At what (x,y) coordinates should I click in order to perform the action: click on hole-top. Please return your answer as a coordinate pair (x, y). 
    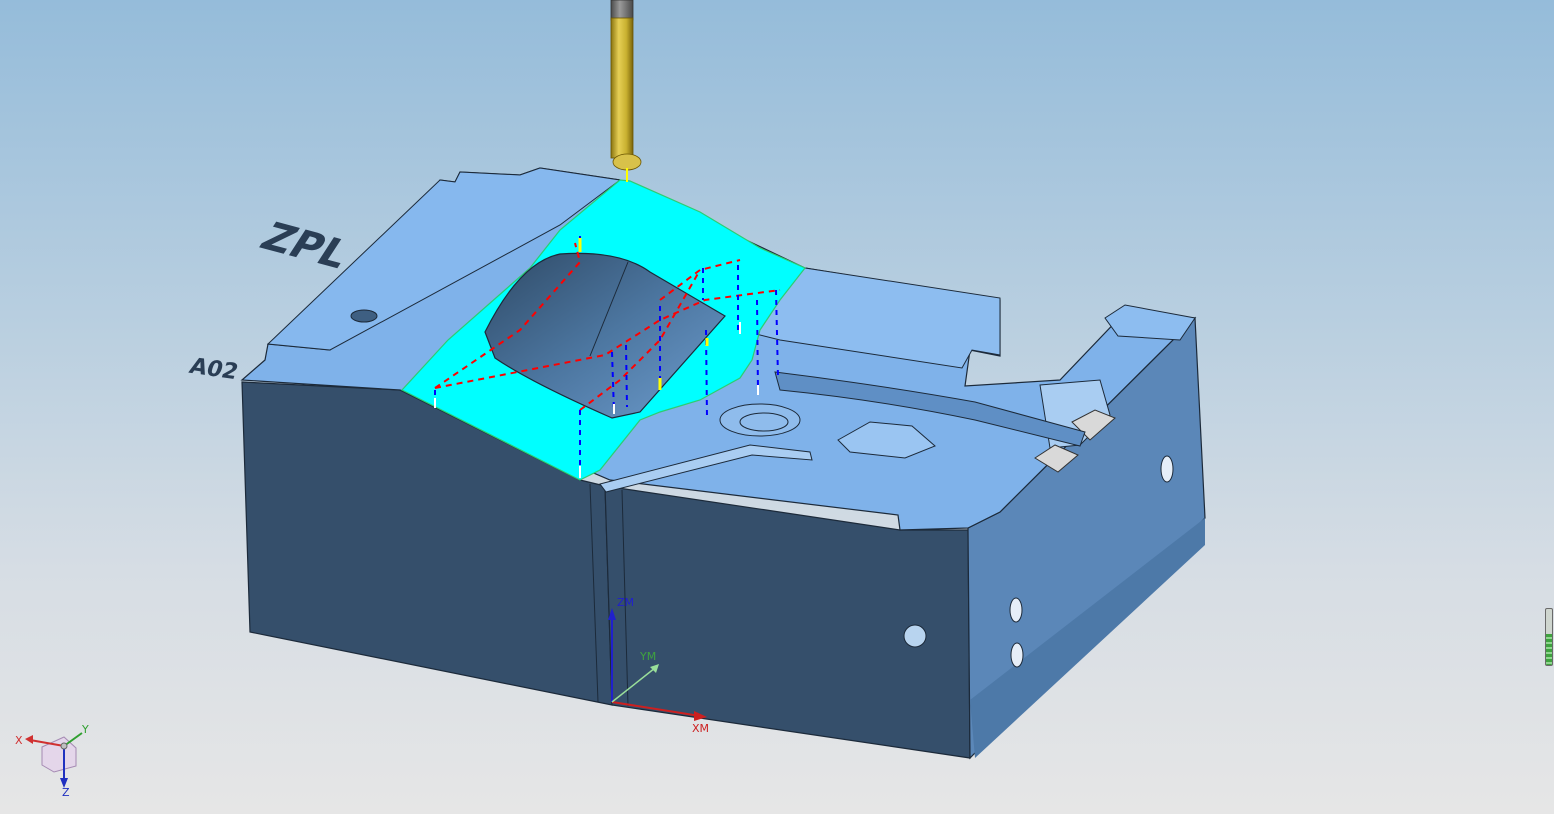
    Looking at the image, I should click on (364, 316).